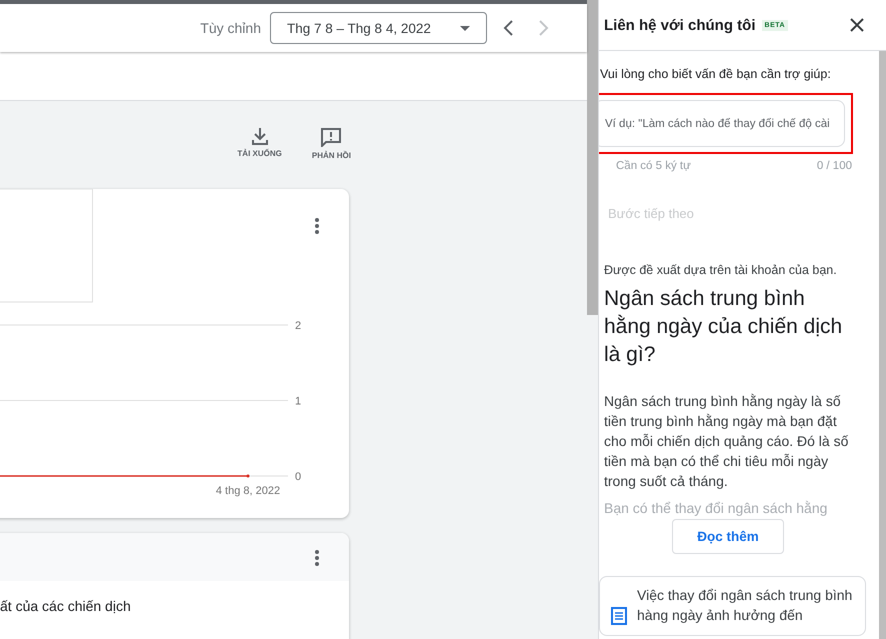  Describe the element at coordinates (857, 25) in the screenshot. I see `close-icon` at that location.